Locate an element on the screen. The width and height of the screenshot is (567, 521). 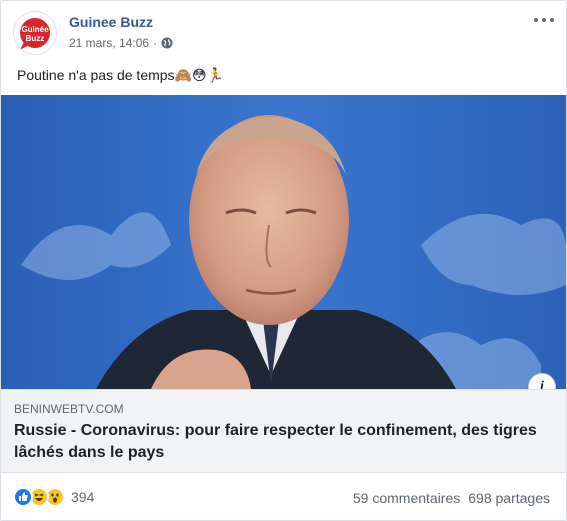
page-name-link: Guinee Buzz is located at coordinates (111, 22).